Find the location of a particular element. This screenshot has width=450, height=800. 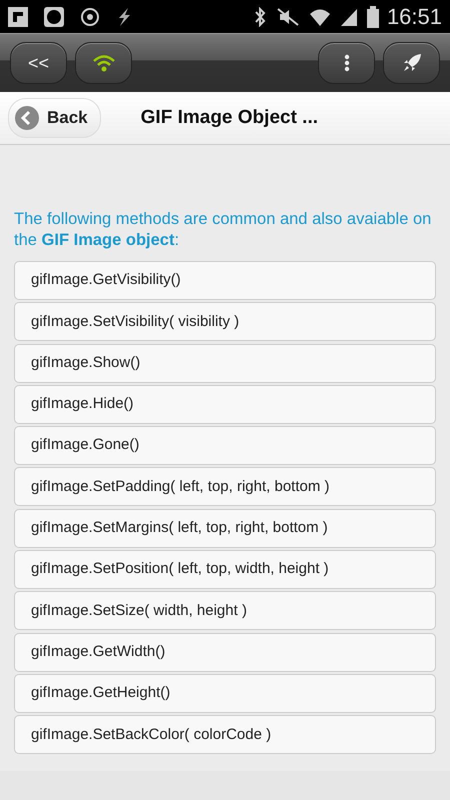

method-item: gifImage.SetPadding( left, top, right, bottom ) is located at coordinates (225, 486).